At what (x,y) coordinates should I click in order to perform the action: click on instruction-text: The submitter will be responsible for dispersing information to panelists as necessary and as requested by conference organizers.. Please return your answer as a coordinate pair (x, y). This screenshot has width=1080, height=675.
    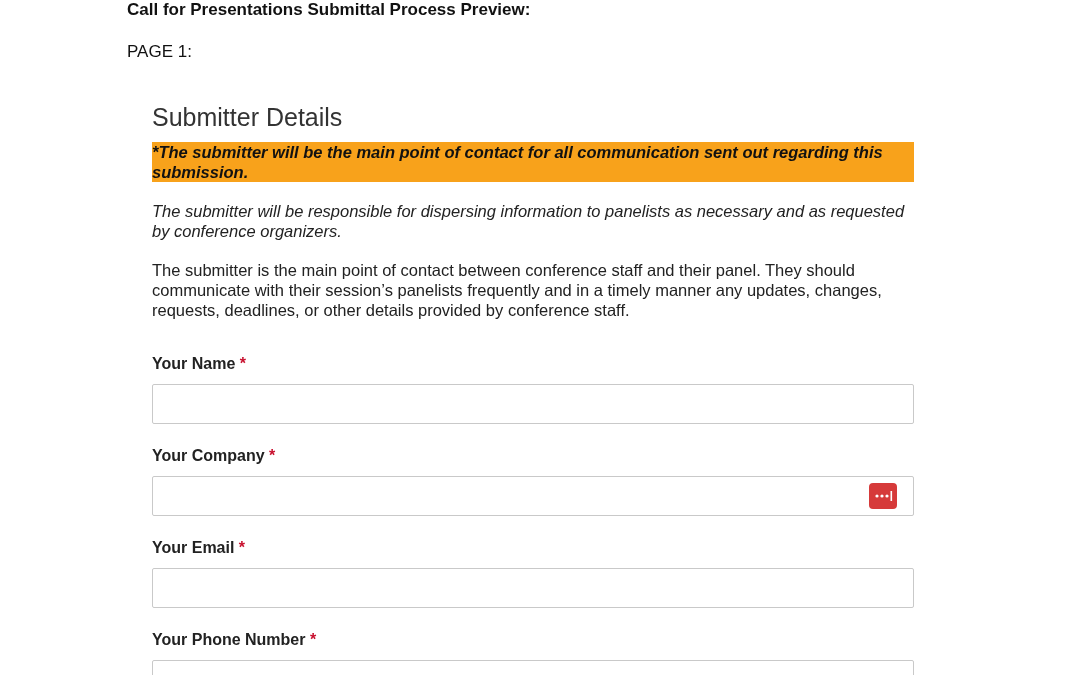
    Looking at the image, I should click on (529, 221).